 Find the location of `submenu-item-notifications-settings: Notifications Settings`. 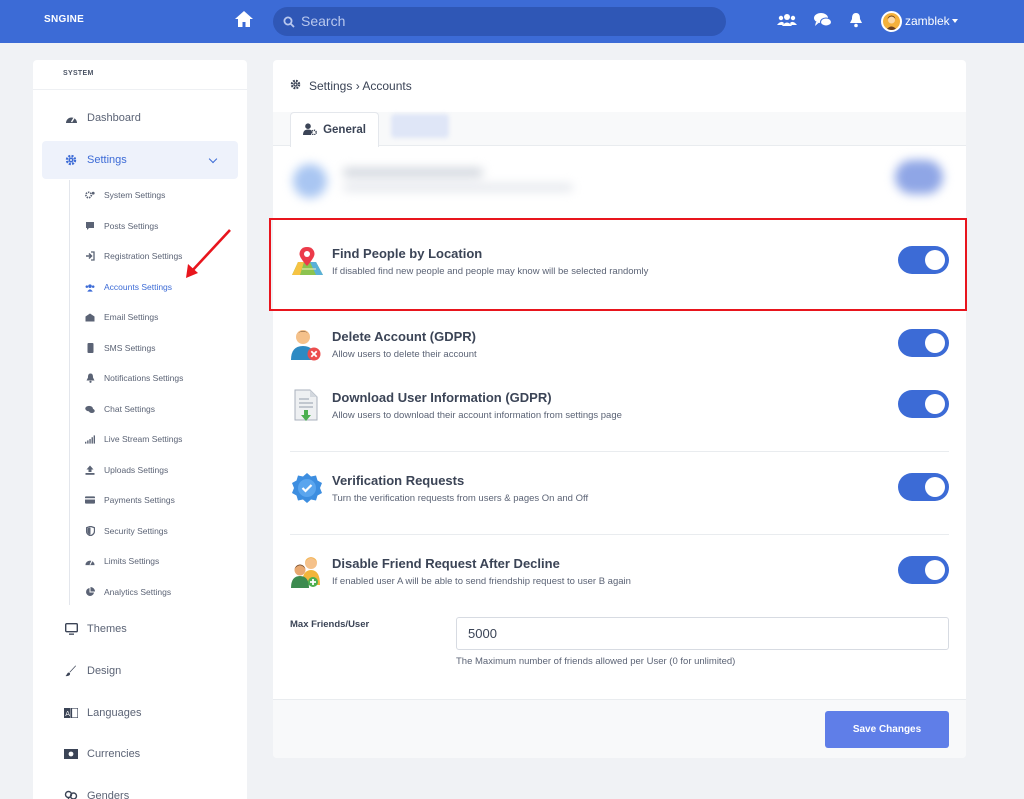

submenu-item-notifications-settings: Notifications Settings is located at coordinates (134, 378).